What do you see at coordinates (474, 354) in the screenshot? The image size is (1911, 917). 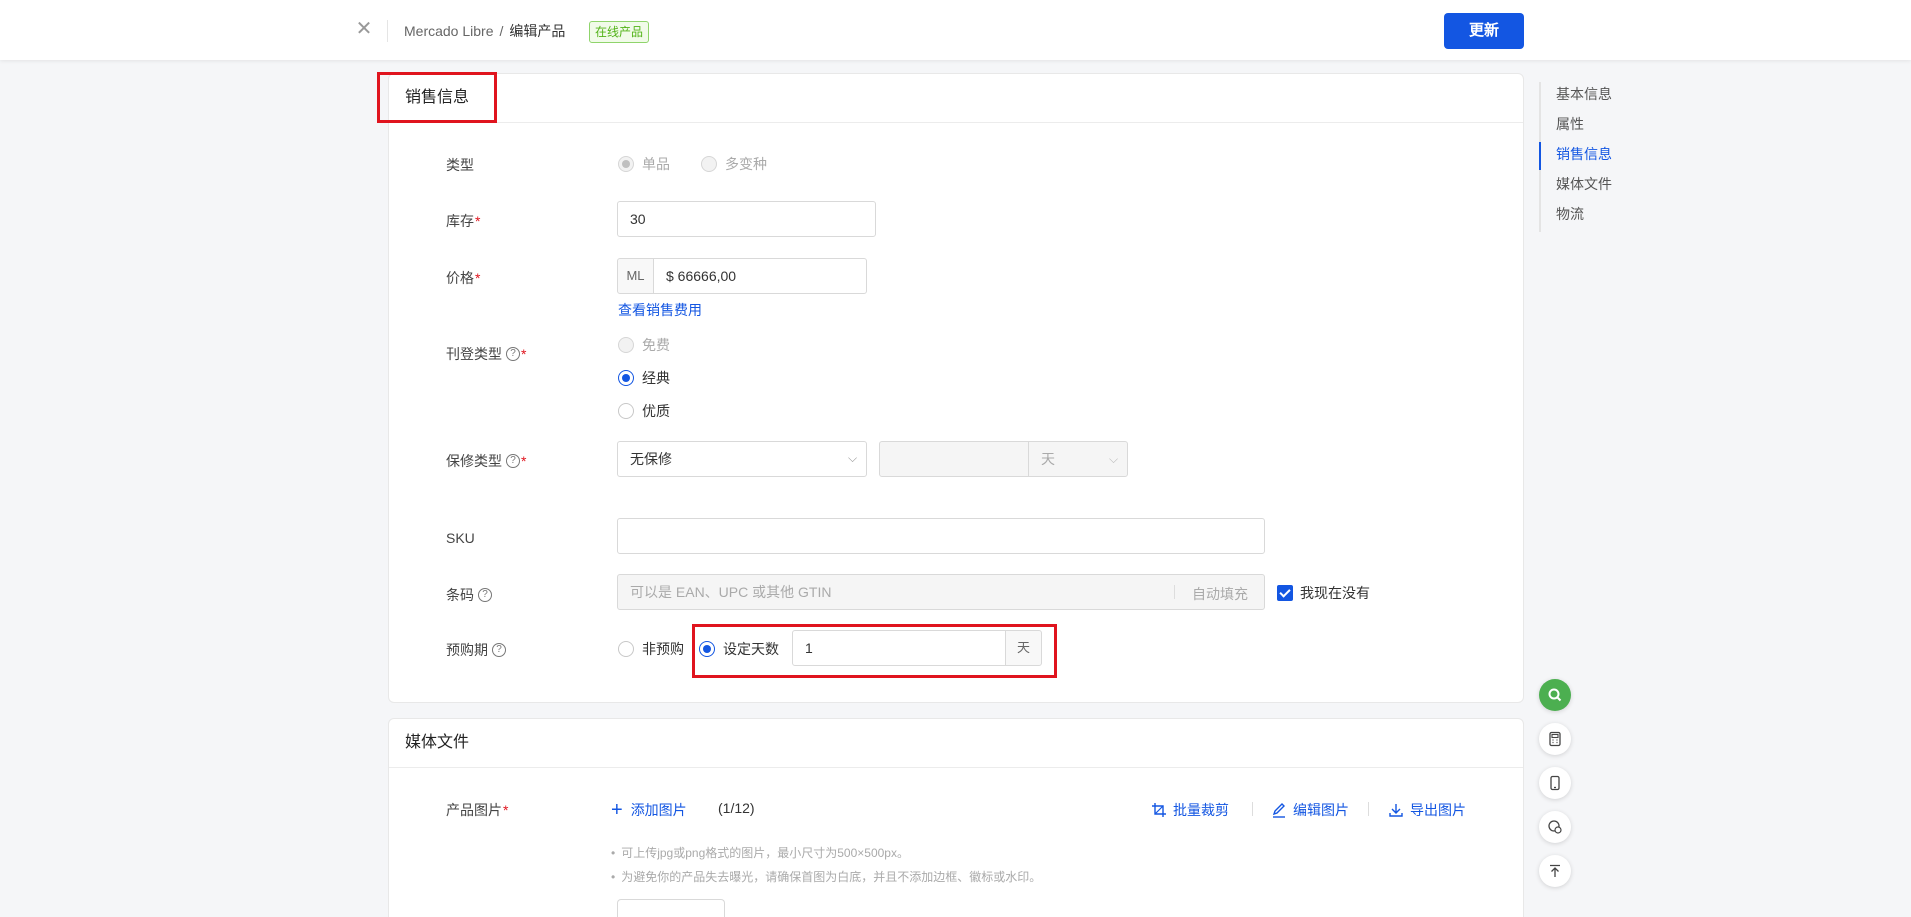 I see `listing-type-label-text: 刊登类型` at bounding box center [474, 354].